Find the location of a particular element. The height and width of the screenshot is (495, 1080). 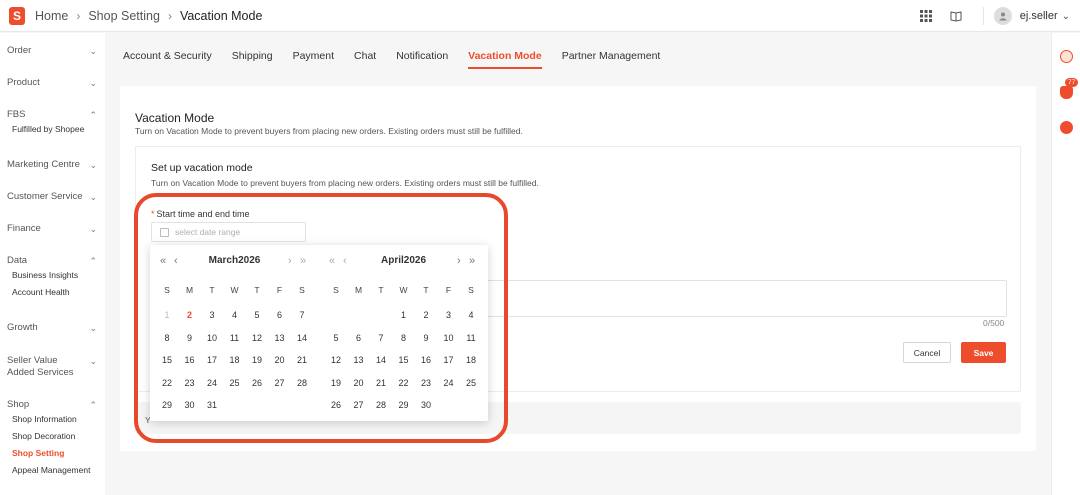

next-year-icon: » is located at coordinates (472, 261).